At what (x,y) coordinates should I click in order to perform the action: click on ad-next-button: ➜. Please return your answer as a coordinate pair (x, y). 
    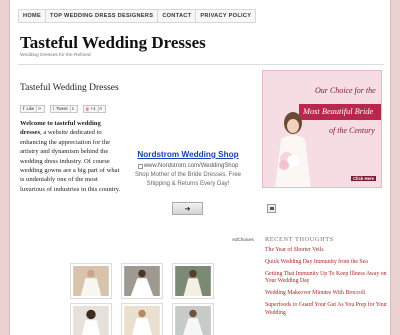
    Looking at the image, I should click on (187, 208).